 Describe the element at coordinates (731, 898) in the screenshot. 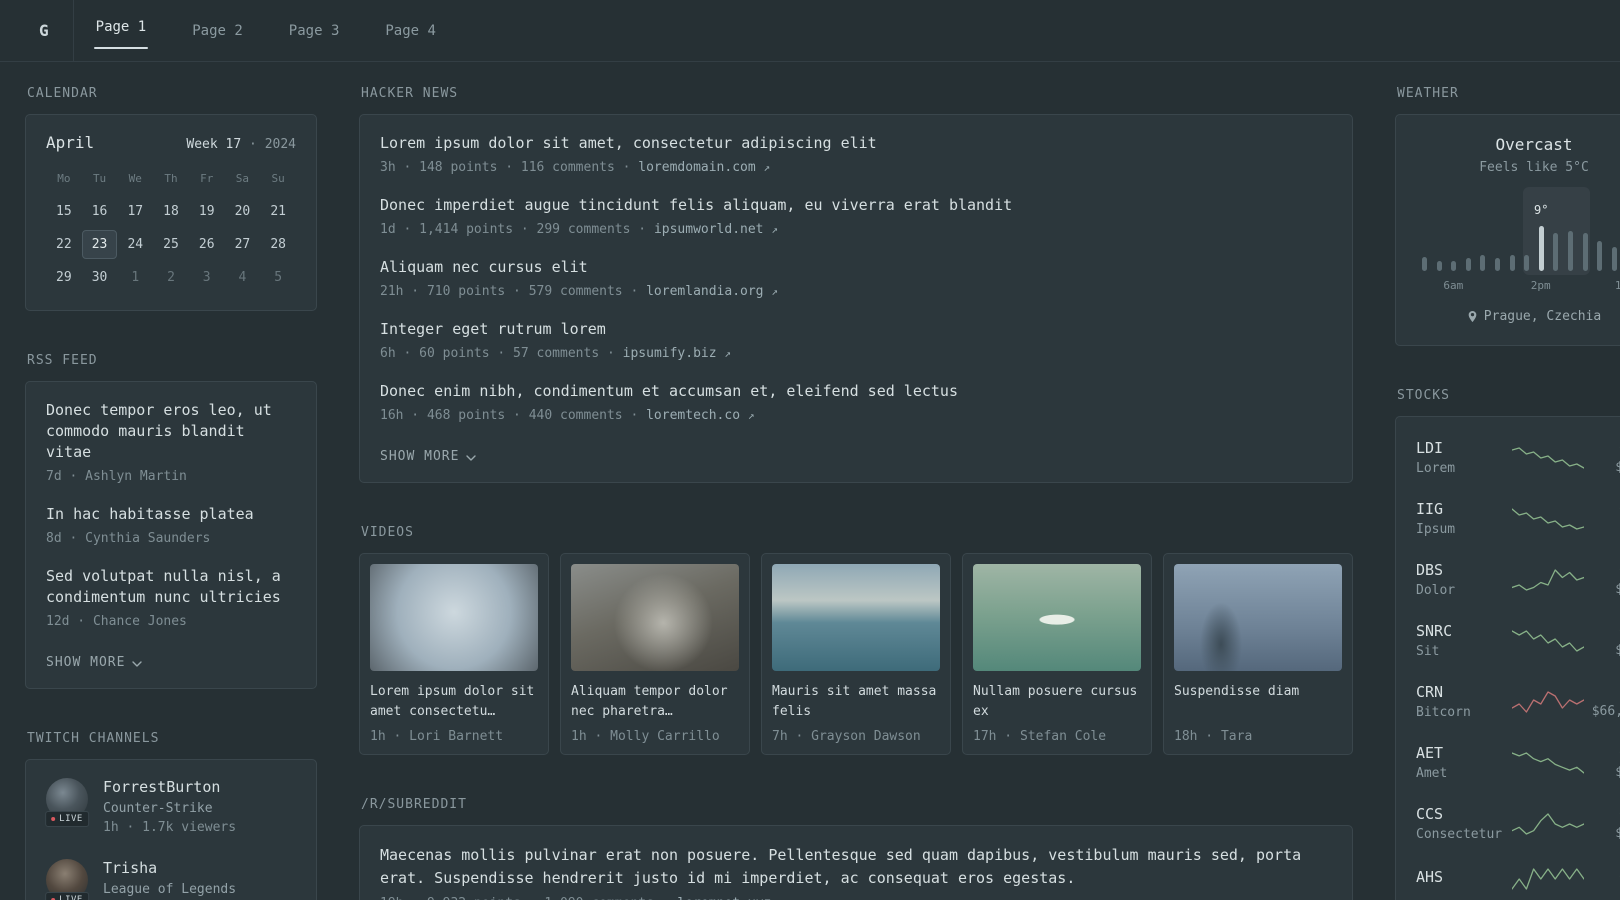

I see `reddit-post-domain-link: loremnet.xyz ↗` at that location.